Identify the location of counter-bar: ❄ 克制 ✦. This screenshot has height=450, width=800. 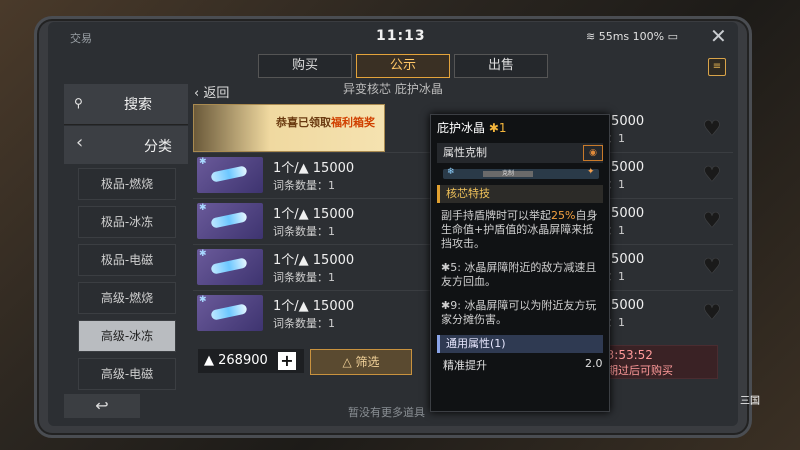
(521, 173).